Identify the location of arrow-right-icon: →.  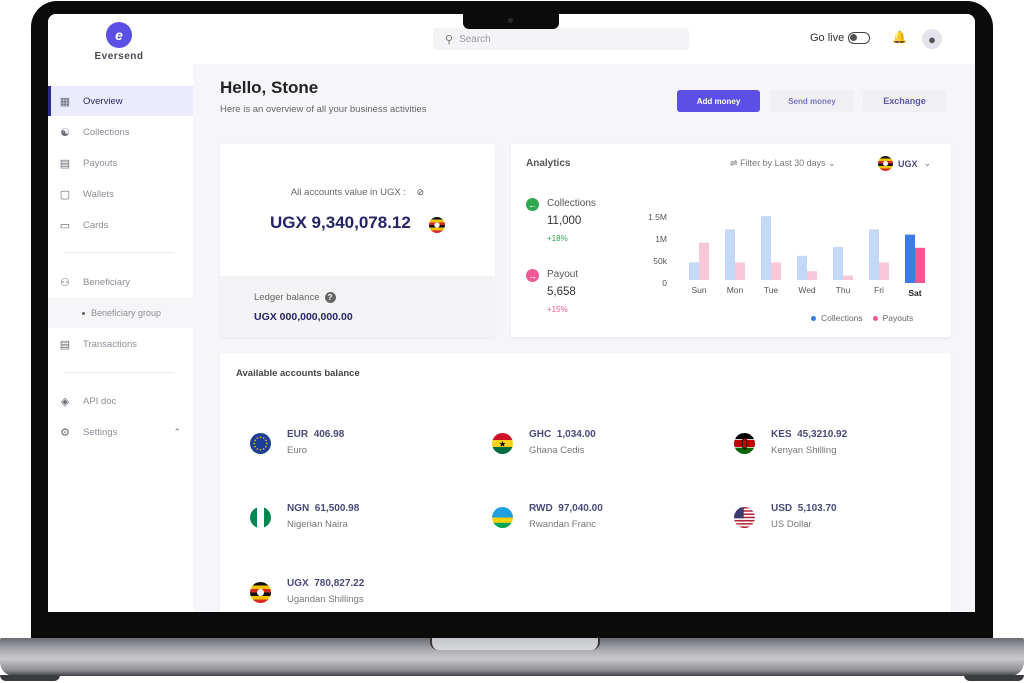
(532, 275).